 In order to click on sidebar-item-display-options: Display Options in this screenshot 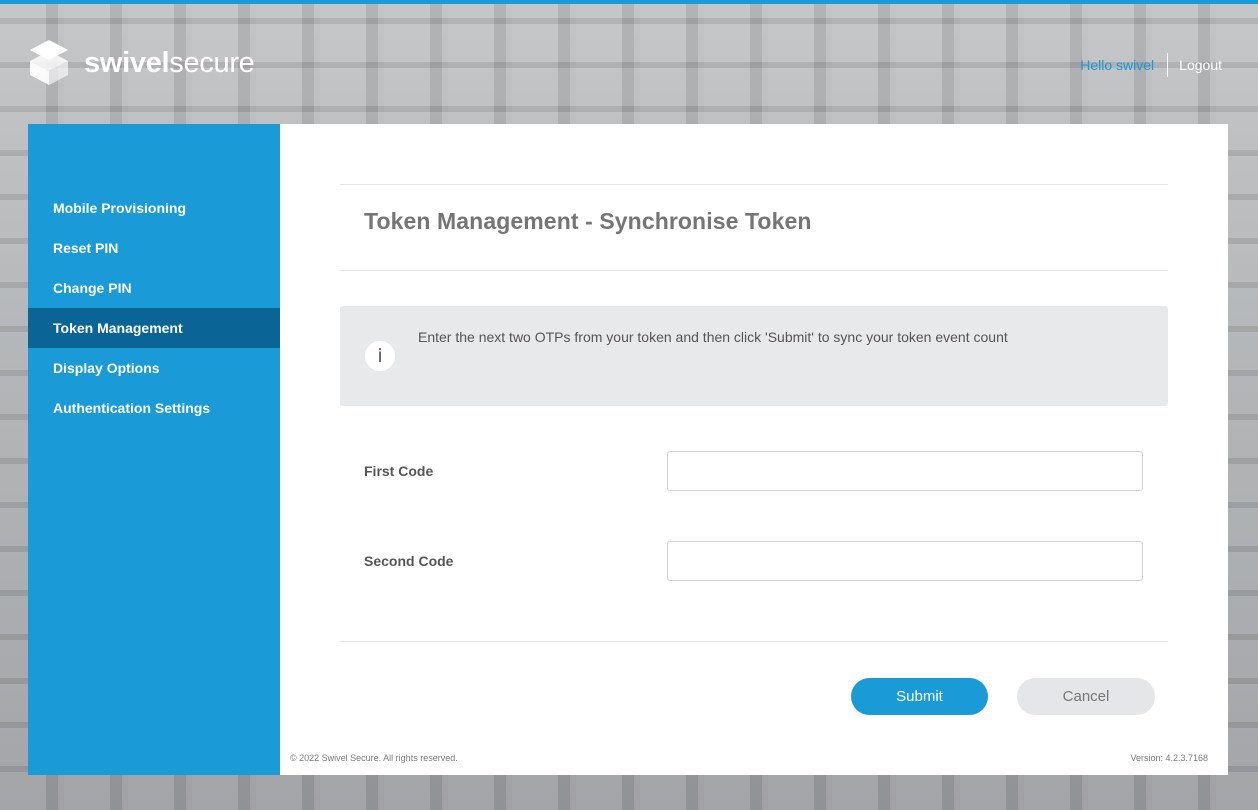, I will do `click(154, 368)`.